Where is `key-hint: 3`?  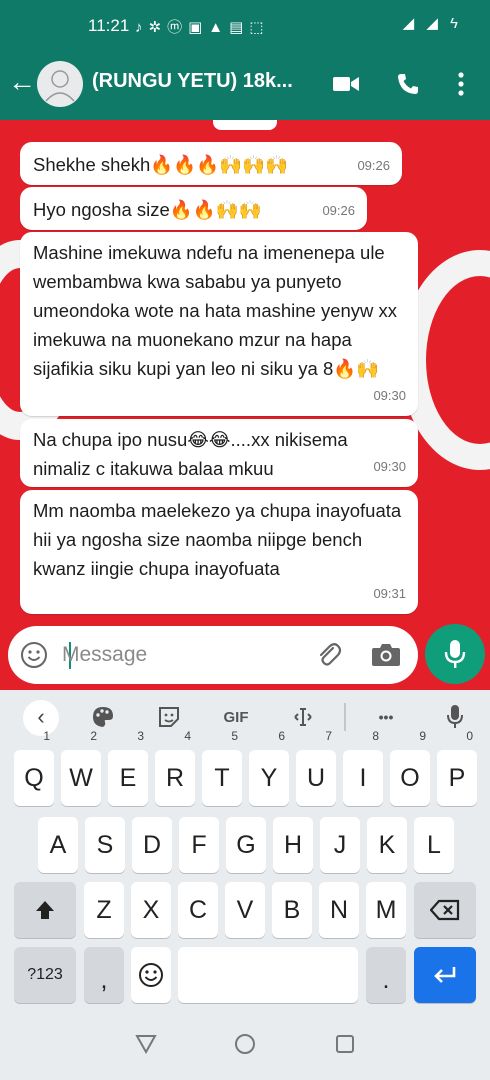
key-hint: 3 is located at coordinates (140, 736).